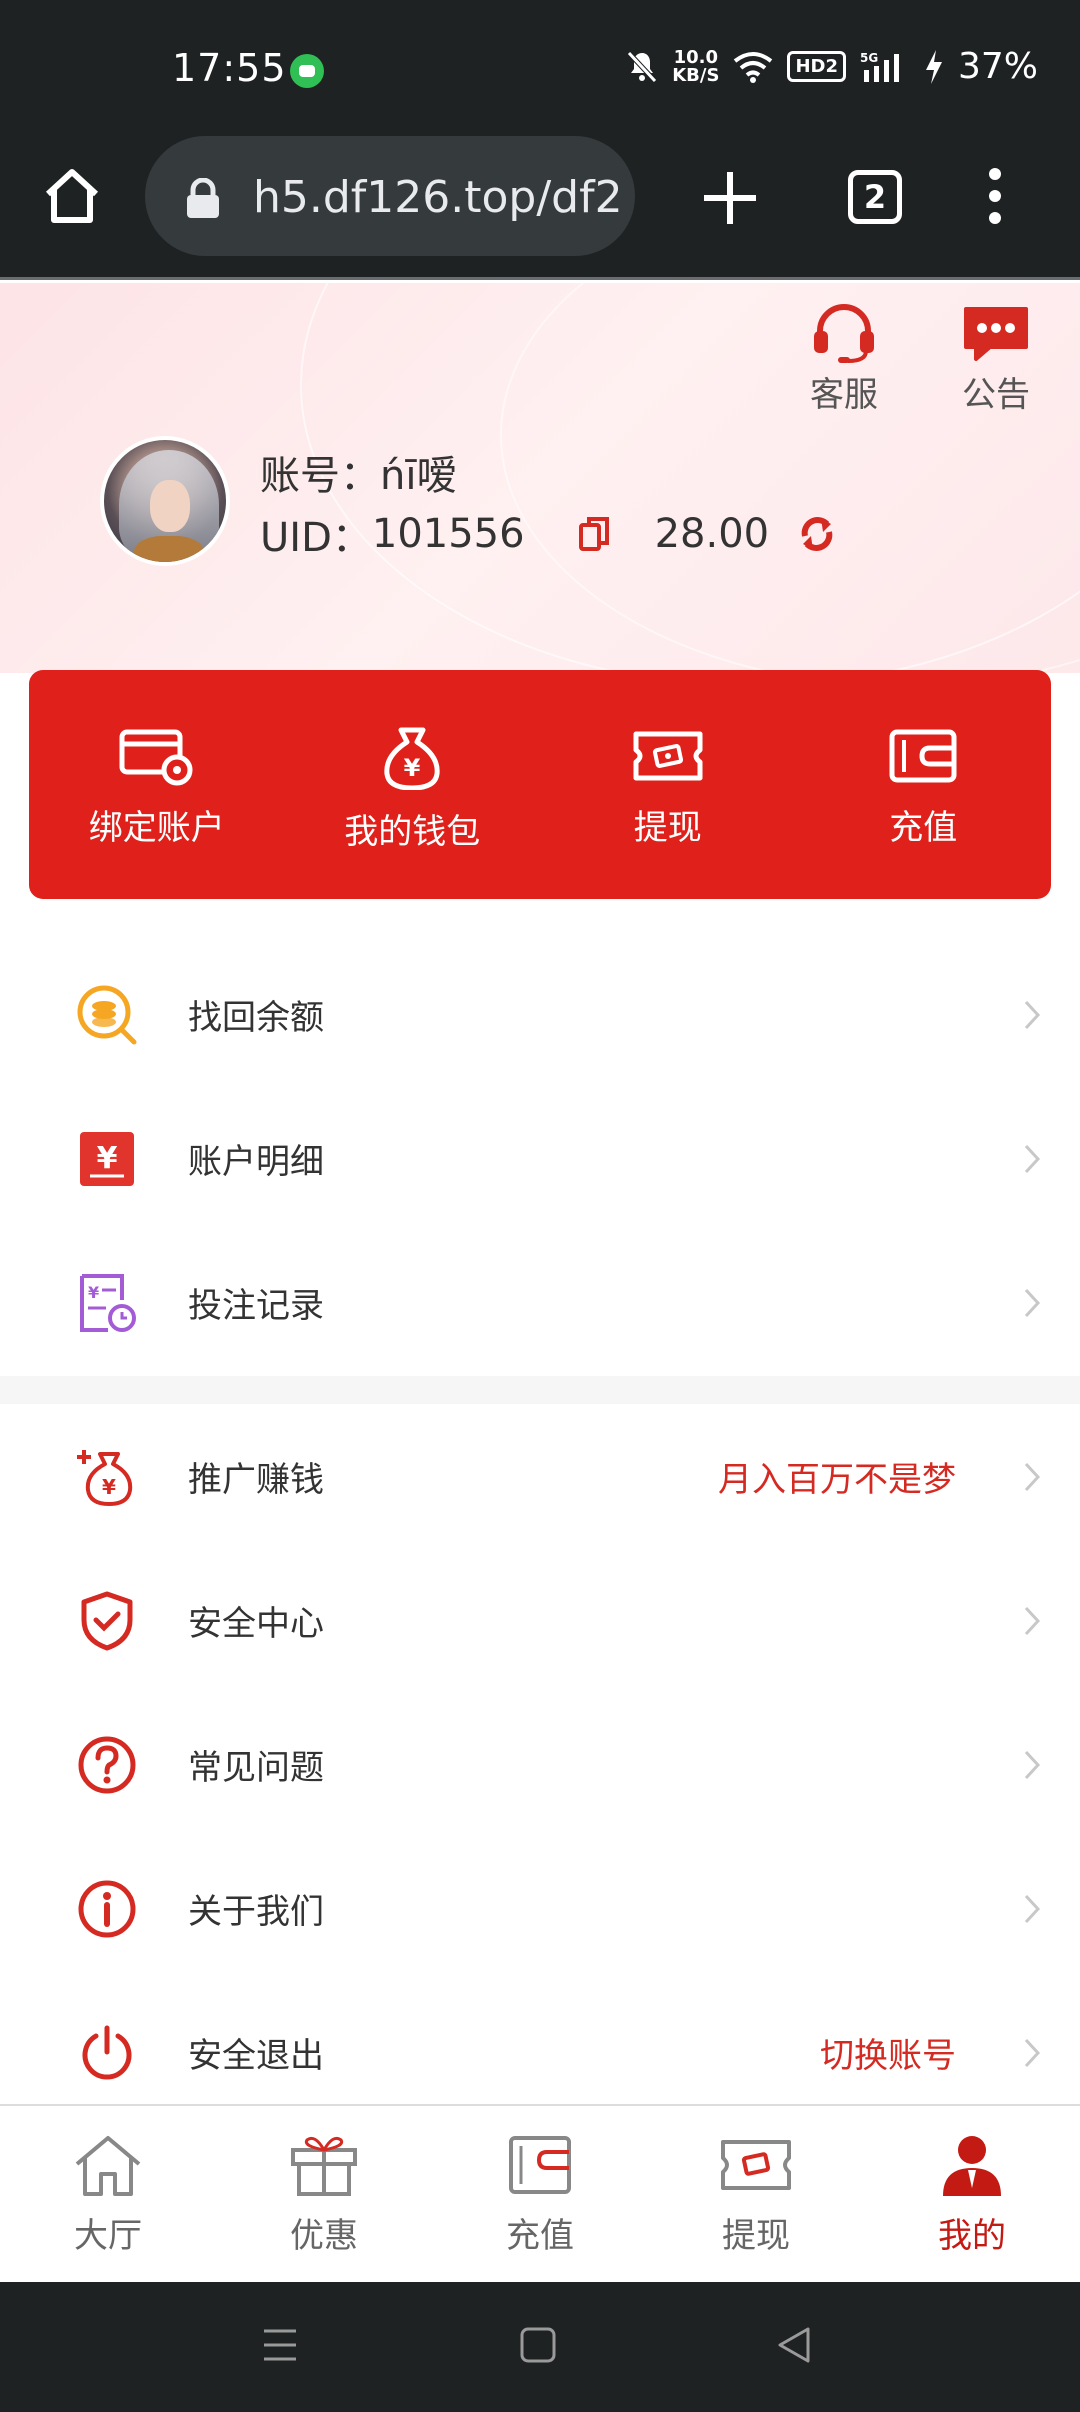  What do you see at coordinates (324, 2166) in the screenshot?
I see `gift-icon` at bounding box center [324, 2166].